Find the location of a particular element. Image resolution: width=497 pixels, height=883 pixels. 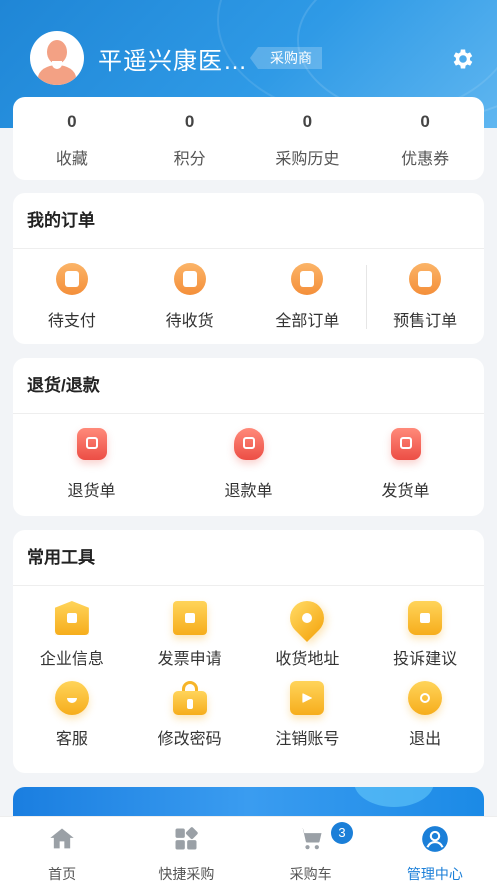

tab-cart: 采购车 is located at coordinates (311, 850).